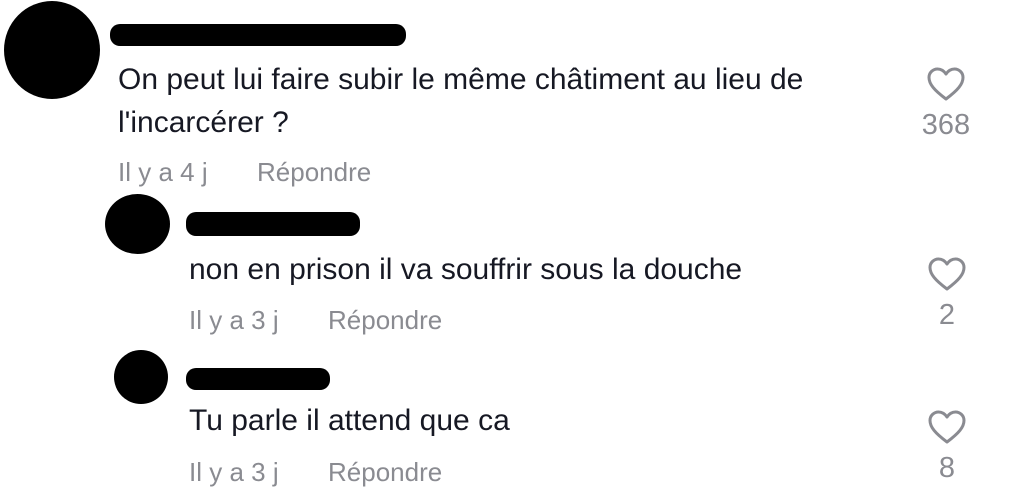 The width and height of the screenshot is (1029, 504). What do you see at coordinates (947, 468) in the screenshot?
I see `like-count: 8` at bounding box center [947, 468].